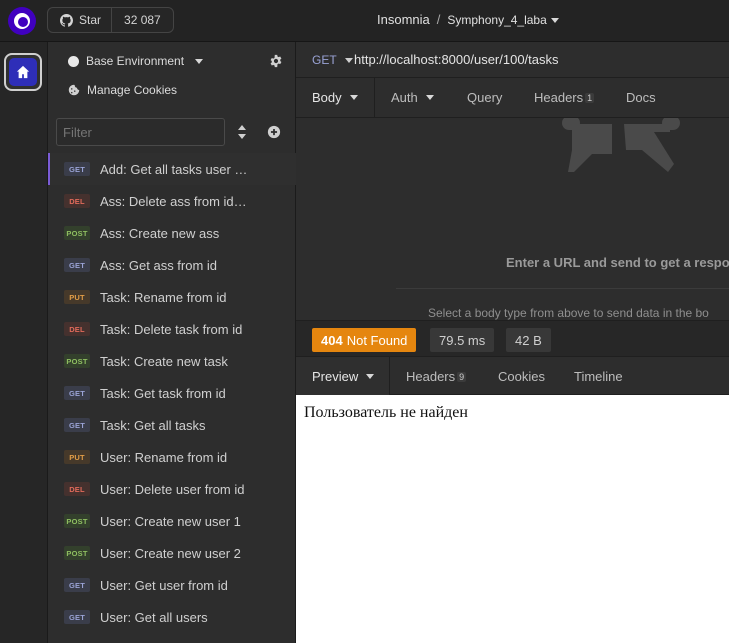 This screenshot has width=729, height=643. What do you see at coordinates (140, 132) in the screenshot?
I see `filter-input` at bounding box center [140, 132].